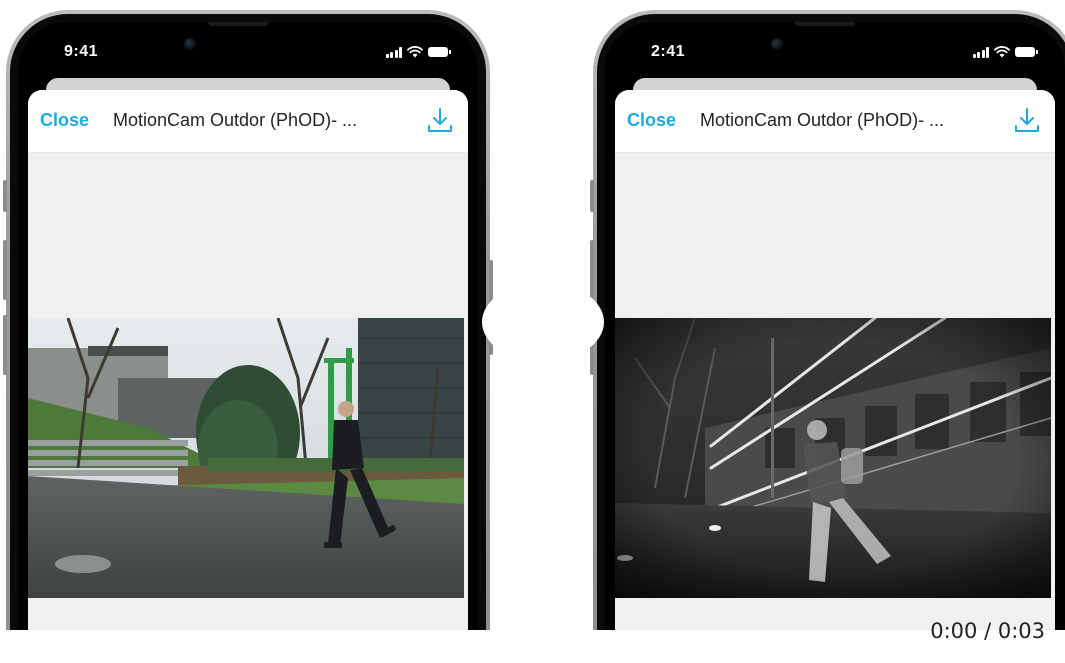 The image size is (1065, 663). Describe the element at coordinates (5, 345) in the screenshot. I see `volume-down-button` at that location.